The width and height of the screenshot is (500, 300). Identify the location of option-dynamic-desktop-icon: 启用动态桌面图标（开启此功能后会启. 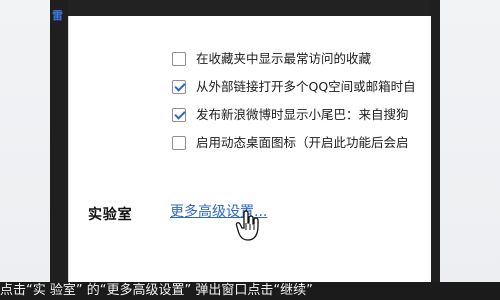
(303, 143).